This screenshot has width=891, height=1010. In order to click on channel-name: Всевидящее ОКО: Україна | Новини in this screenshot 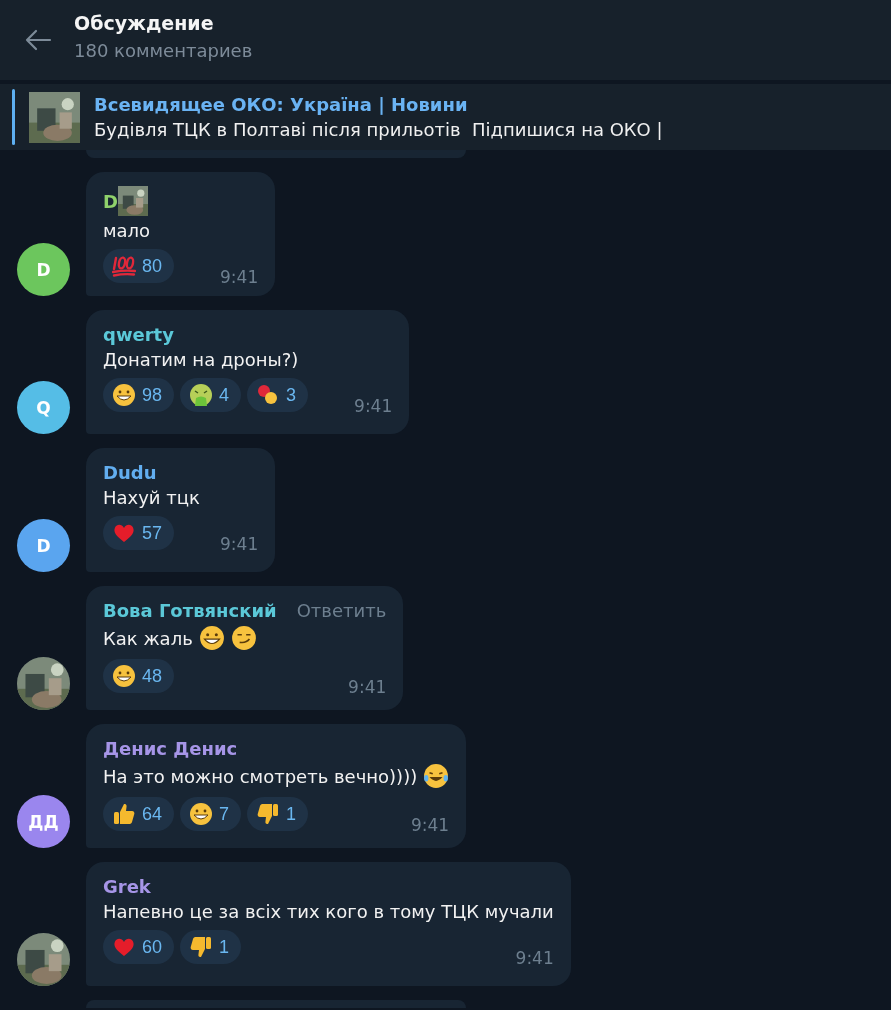, I will do `click(281, 104)`.